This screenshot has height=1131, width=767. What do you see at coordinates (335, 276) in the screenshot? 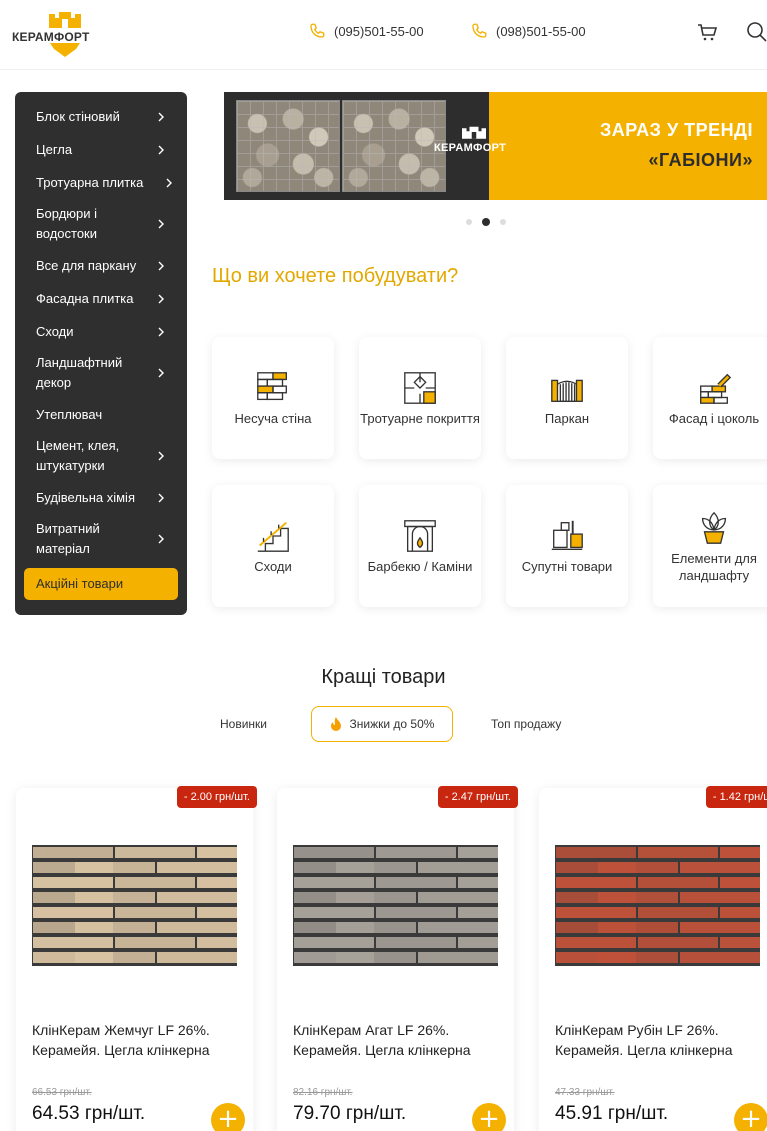
I see `build-section-title: Що ви хочете побудувати?` at bounding box center [335, 276].